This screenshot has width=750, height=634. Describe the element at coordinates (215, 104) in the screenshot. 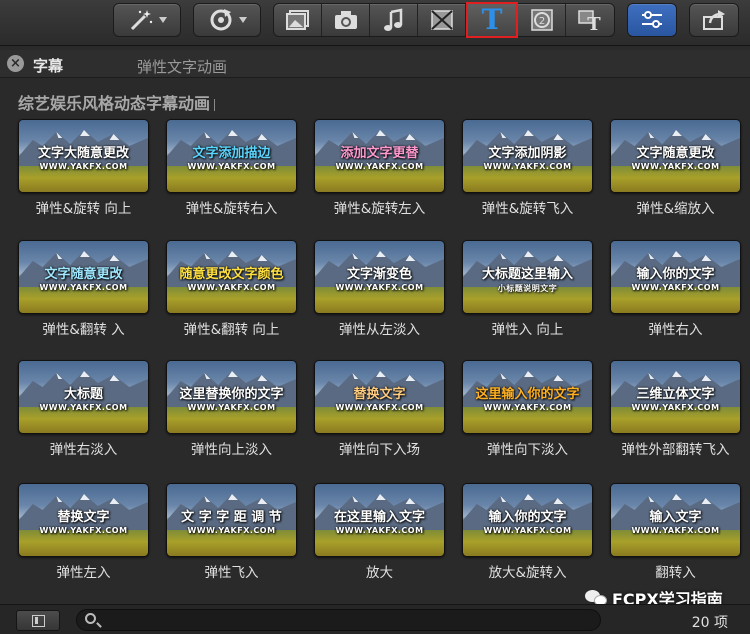

I see `text-cursor` at that location.